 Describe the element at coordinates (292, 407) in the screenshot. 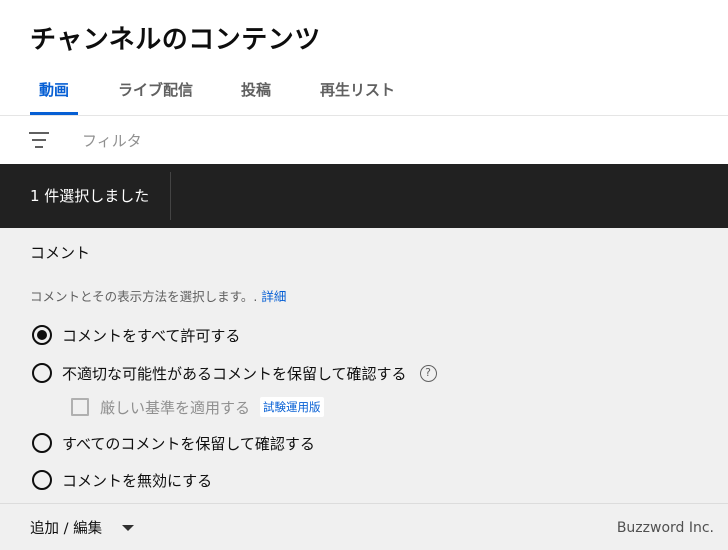

I see `experimental-badge: 試験運用版` at that location.